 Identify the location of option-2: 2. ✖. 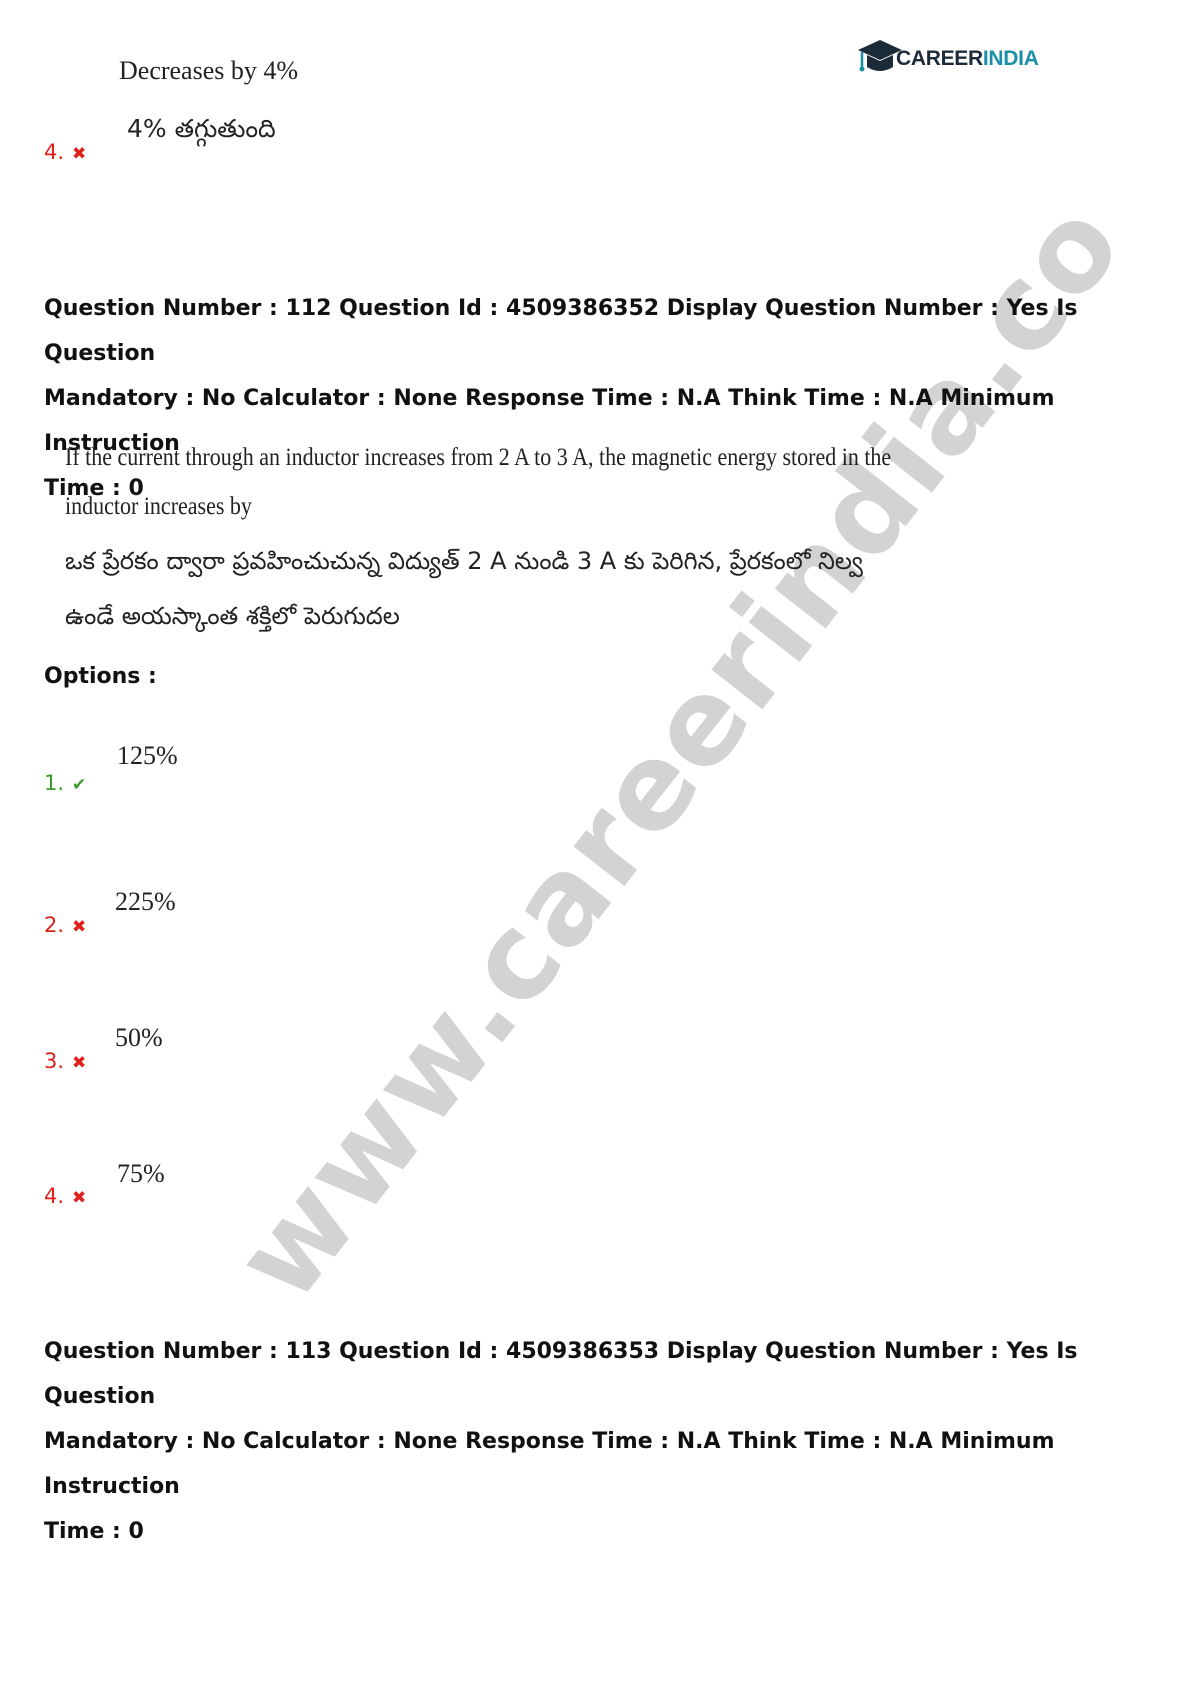
(65, 925).